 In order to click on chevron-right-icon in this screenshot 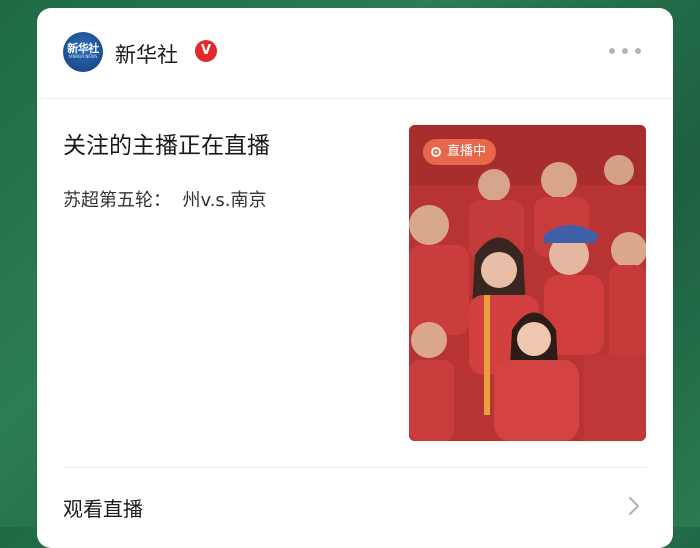, I will do `click(634, 506)`.